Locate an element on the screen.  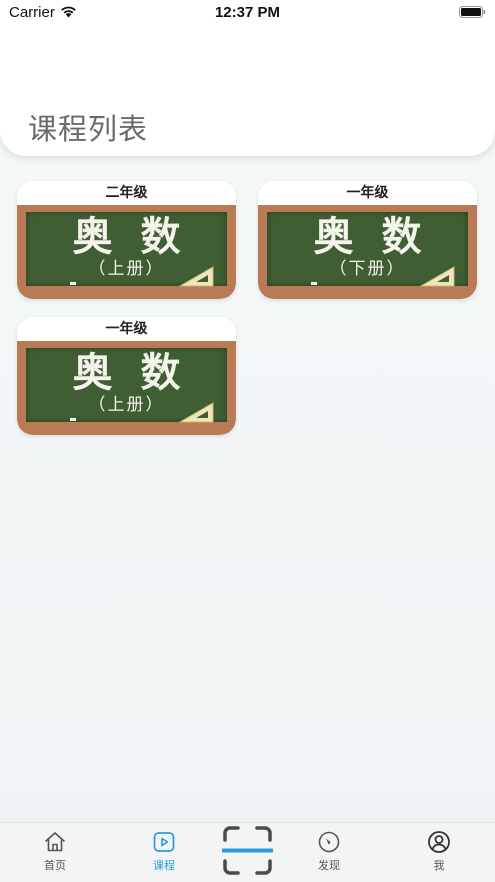
status-bar: Carrier 12:37 PM is located at coordinates (247, 14).